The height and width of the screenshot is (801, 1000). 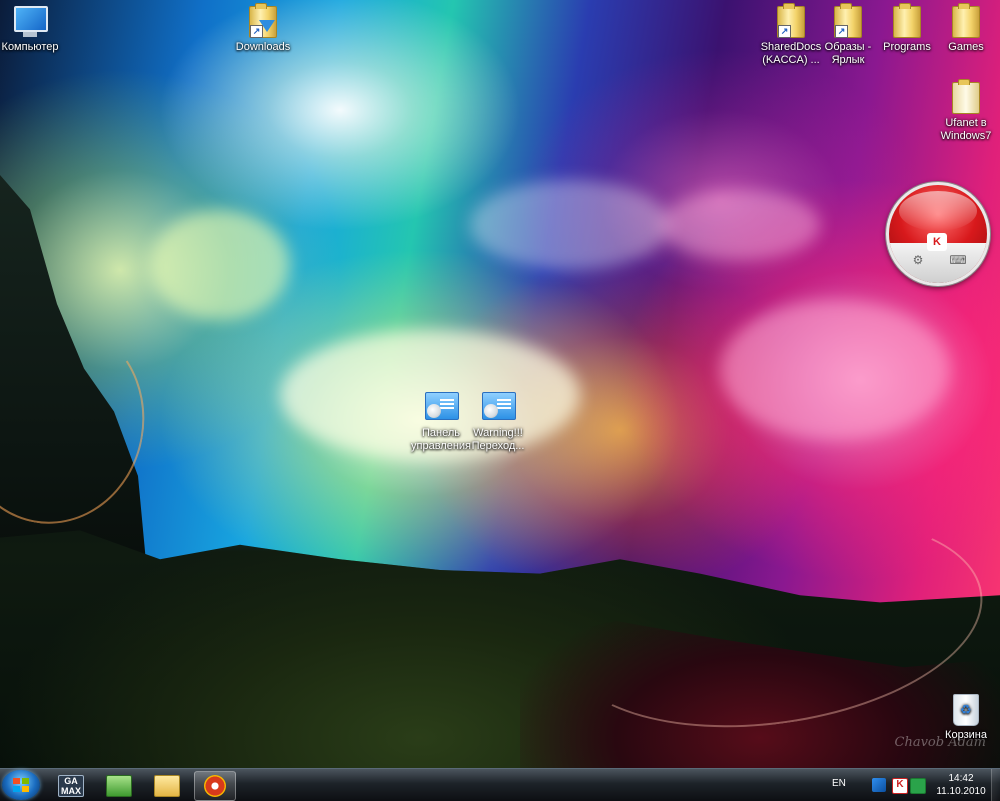 I want to click on settings-gear-icon: ⚙, so click(x=918, y=260).